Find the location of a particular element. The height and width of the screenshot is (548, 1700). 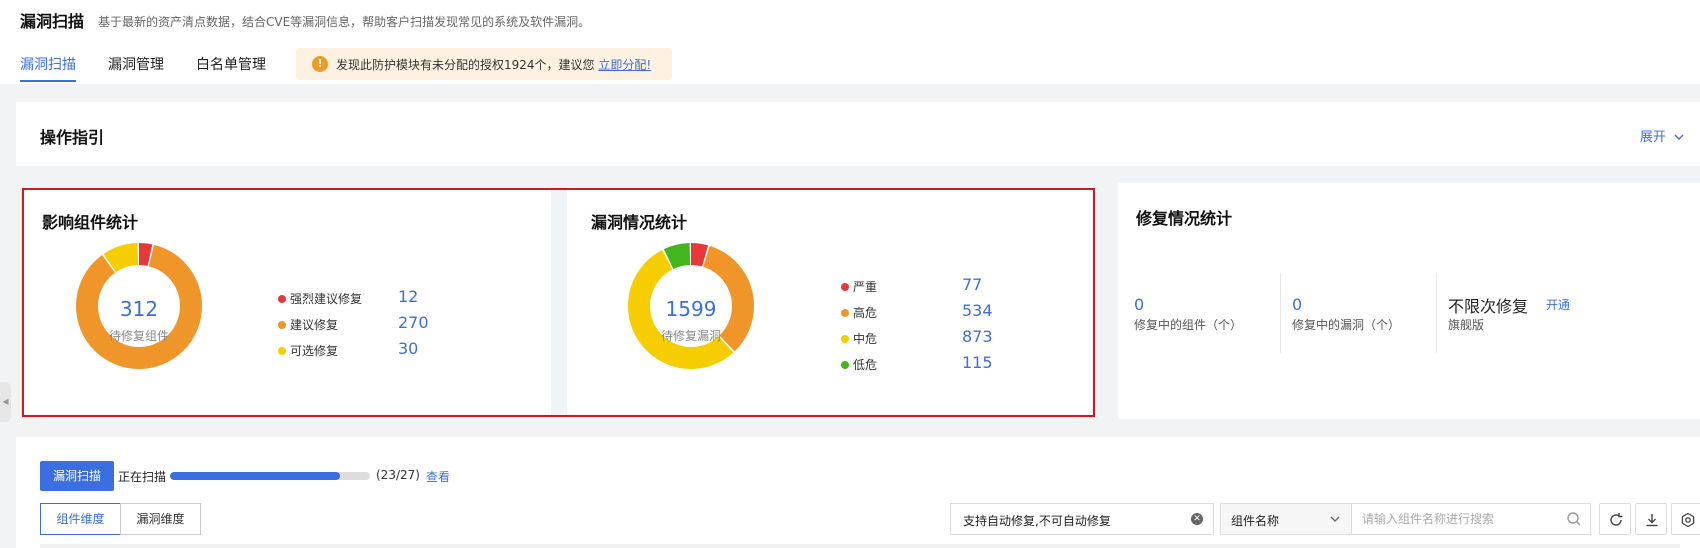

component-stats-title: 影响组件统计 is located at coordinates (90, 222).